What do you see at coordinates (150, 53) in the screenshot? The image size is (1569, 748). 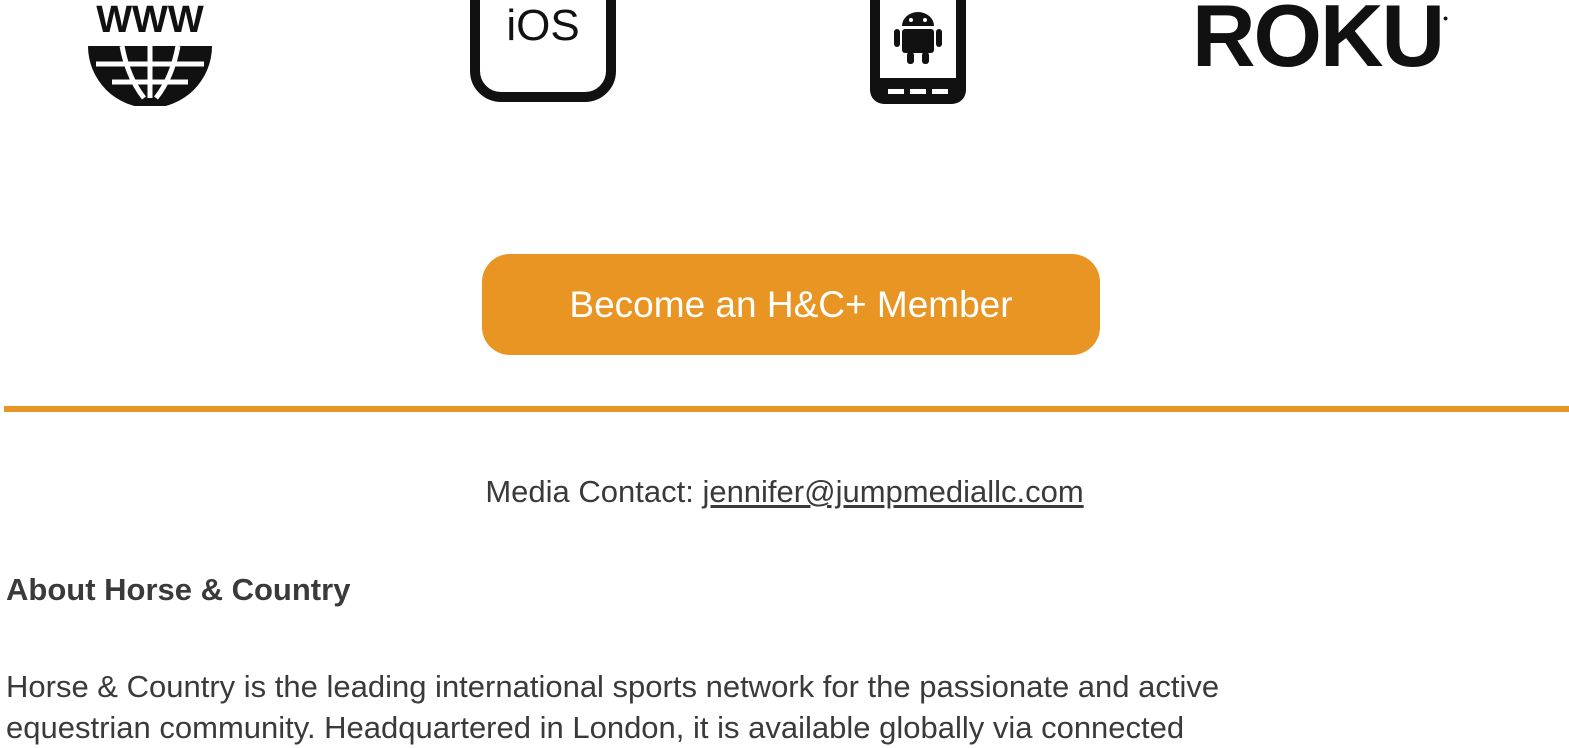 I see `globe-icon: WWW` at bounding box center [150, 53].